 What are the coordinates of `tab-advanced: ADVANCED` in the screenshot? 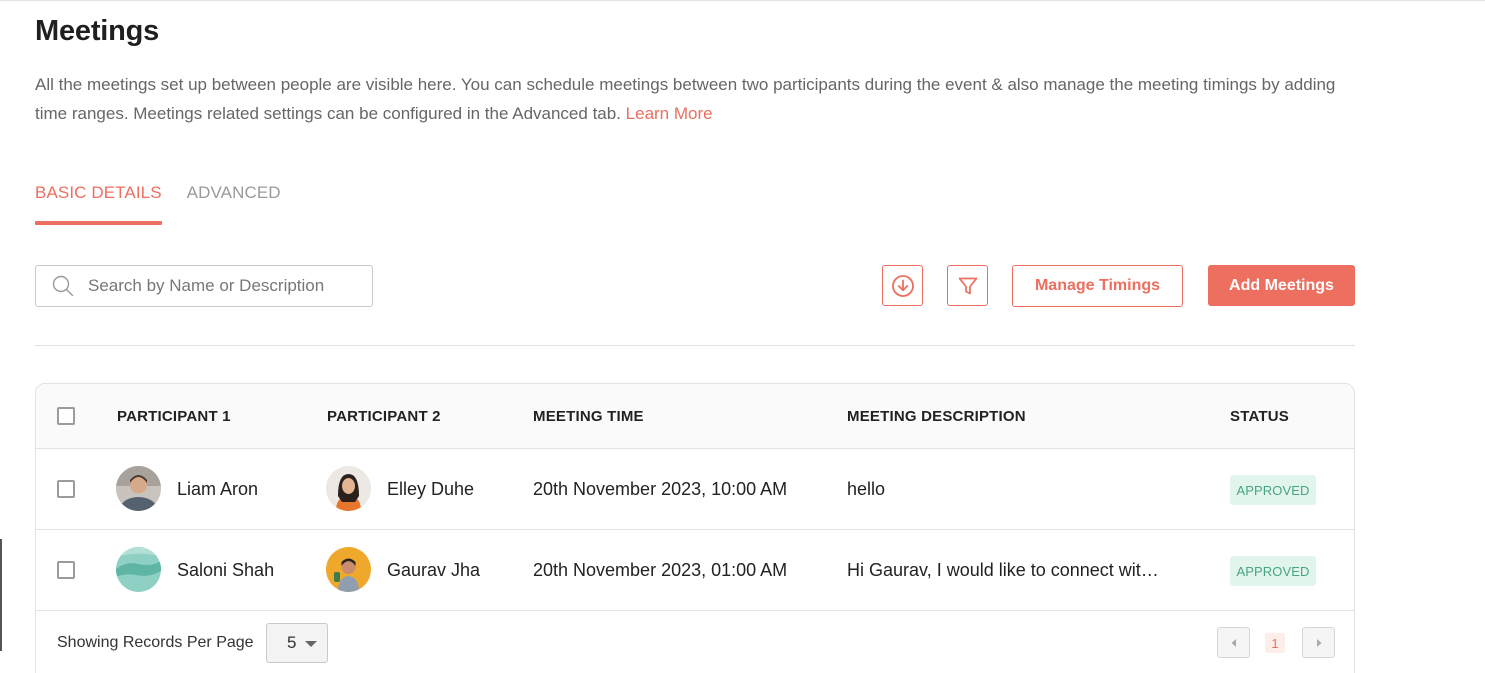 It's located at (234, 203).